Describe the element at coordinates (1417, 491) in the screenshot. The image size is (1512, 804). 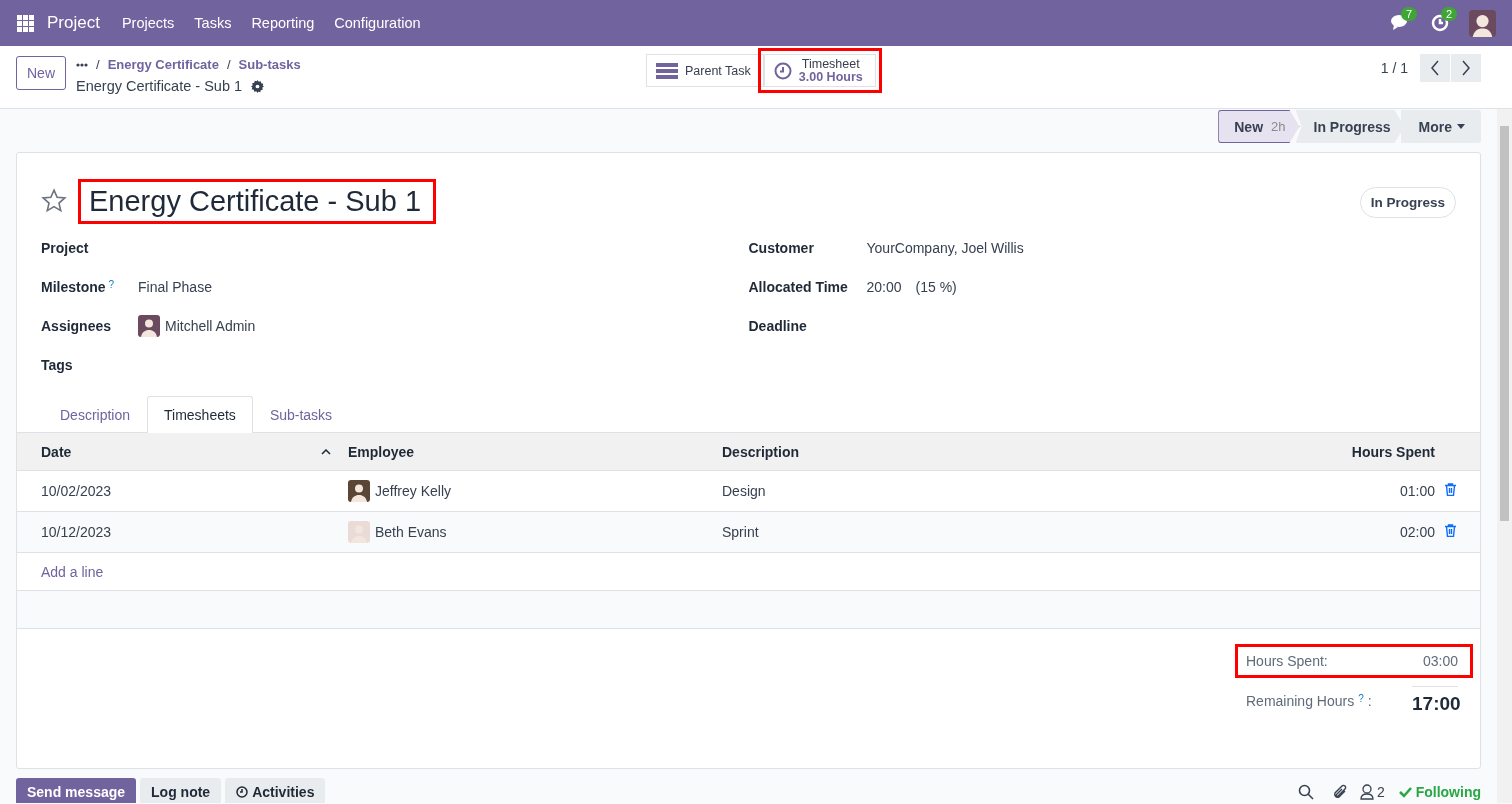
I see `table-cell-text: 01:00` at that location.